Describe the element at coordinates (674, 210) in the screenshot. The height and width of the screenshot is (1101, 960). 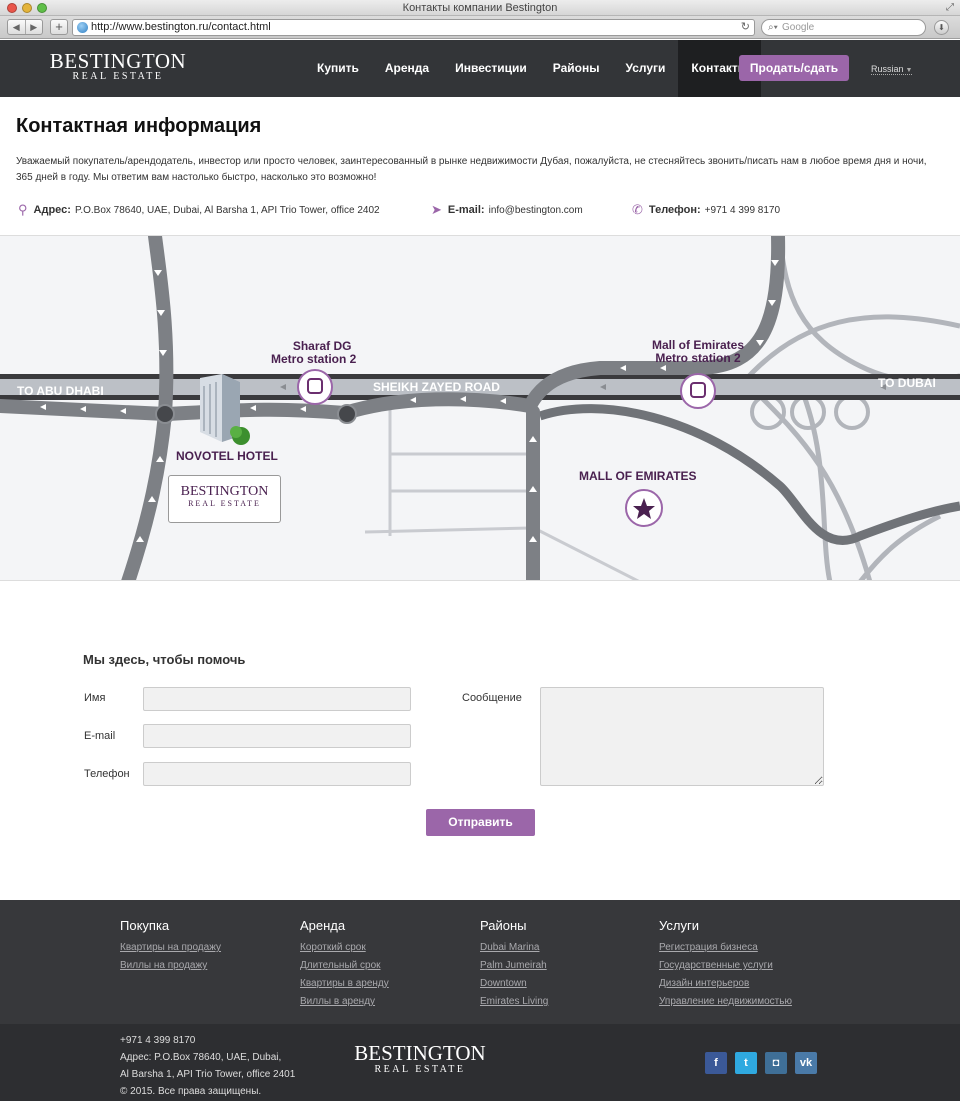
I see `phone-label: Телефон:` at that location.